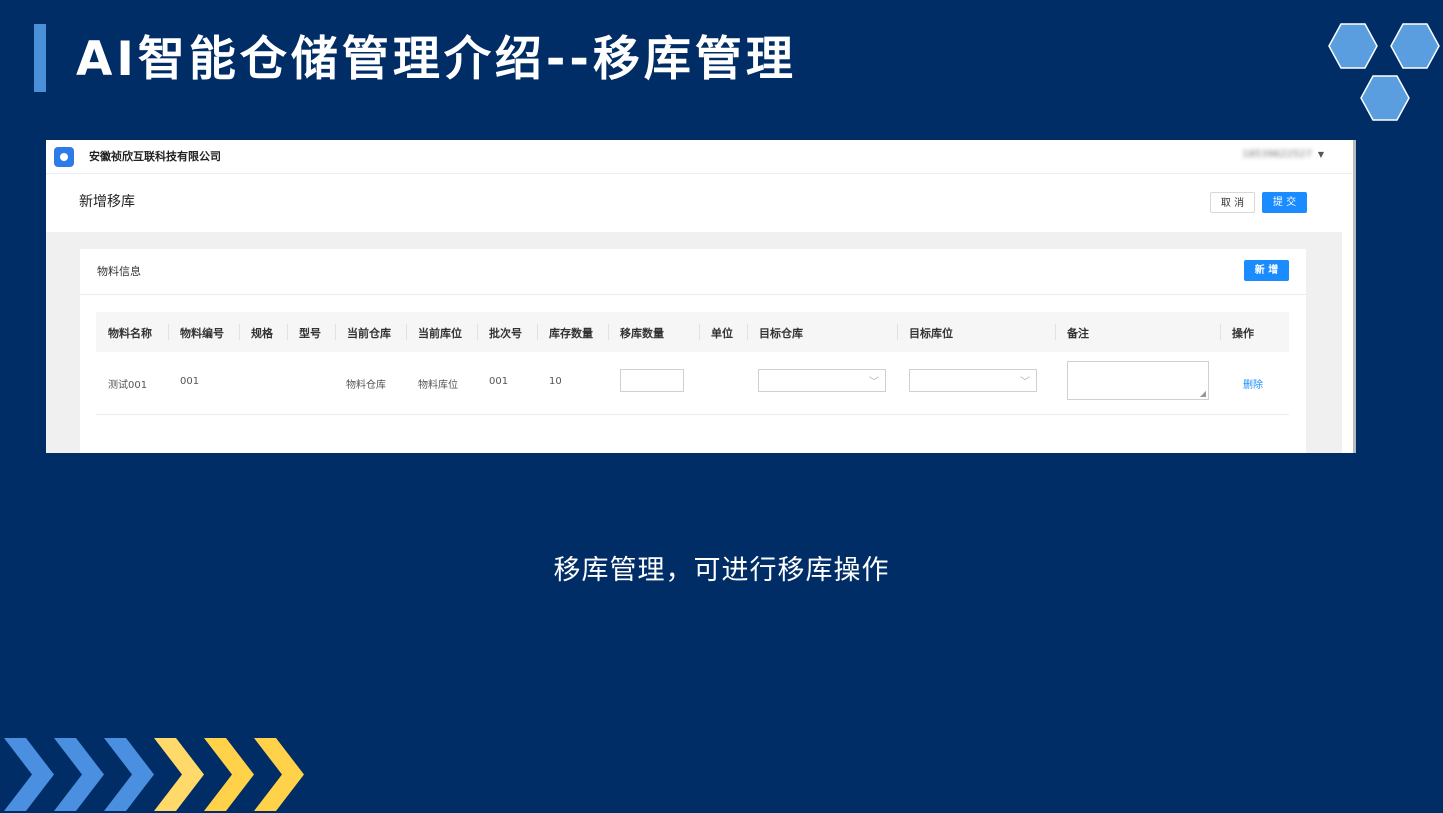 The image size is (1443, 813). Describe the element at coordinates (369, 333) in the screenshot. I see `column-header: 当前仓库` at that location.